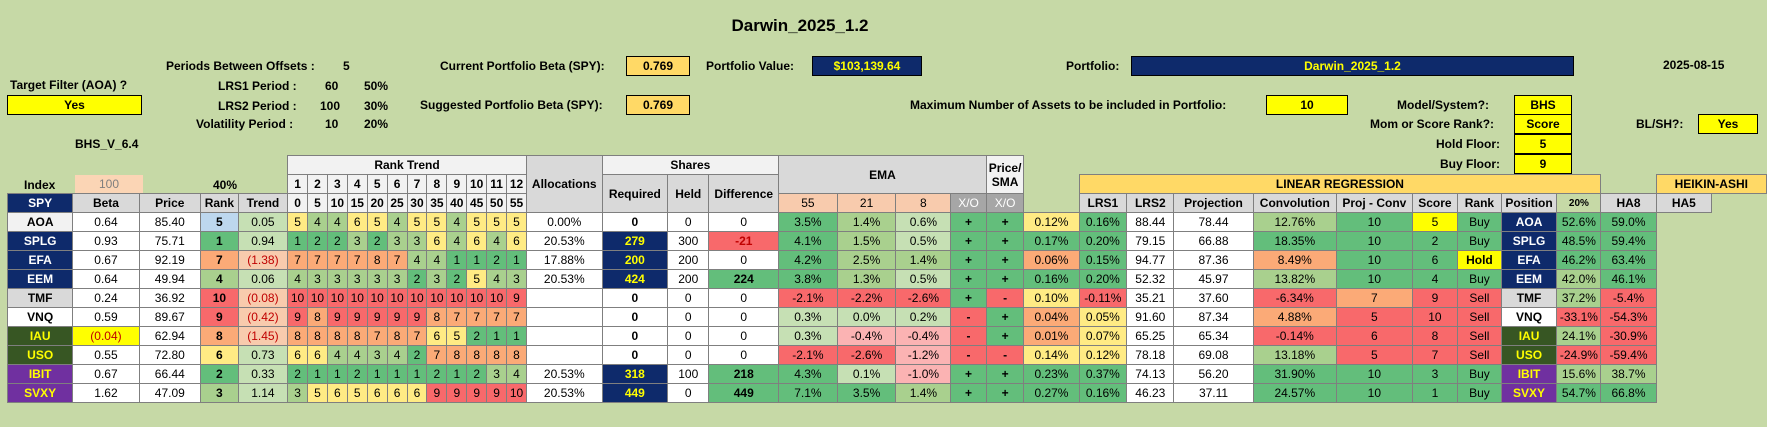 This screenshot has width=1767, height=427. What do you see at coordinates (1435, 336) in the screenshot?
I see `lr-rank-cell: 8` at bounding box center [1435, 336].